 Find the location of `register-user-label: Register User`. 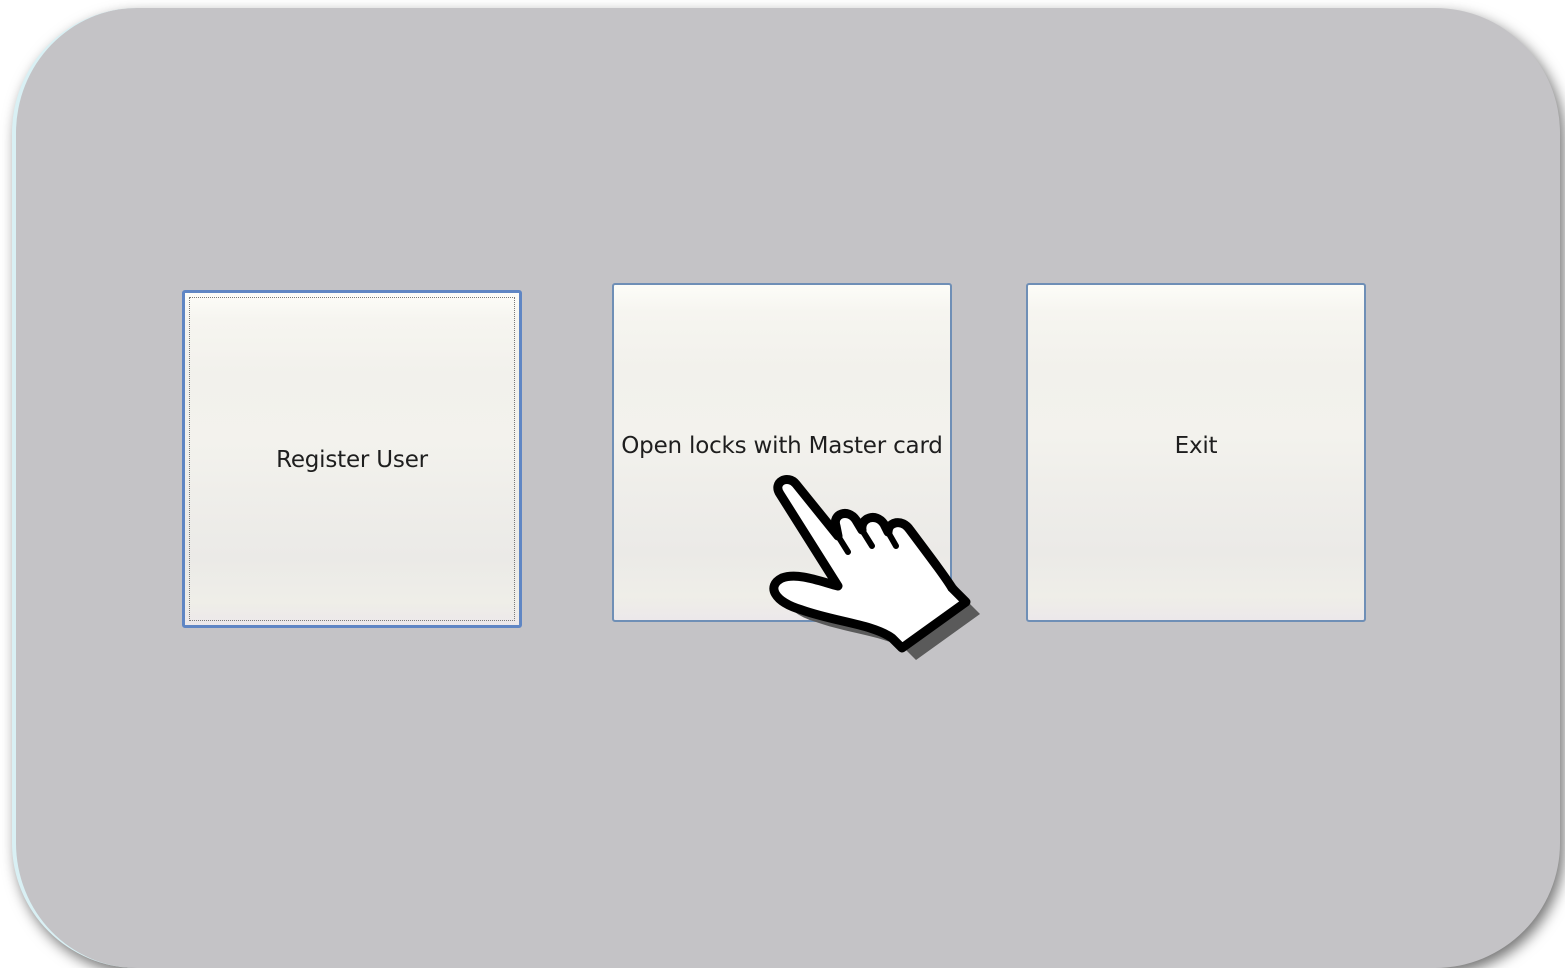

register-user-label: Register User is located at coordinates (352, 460).